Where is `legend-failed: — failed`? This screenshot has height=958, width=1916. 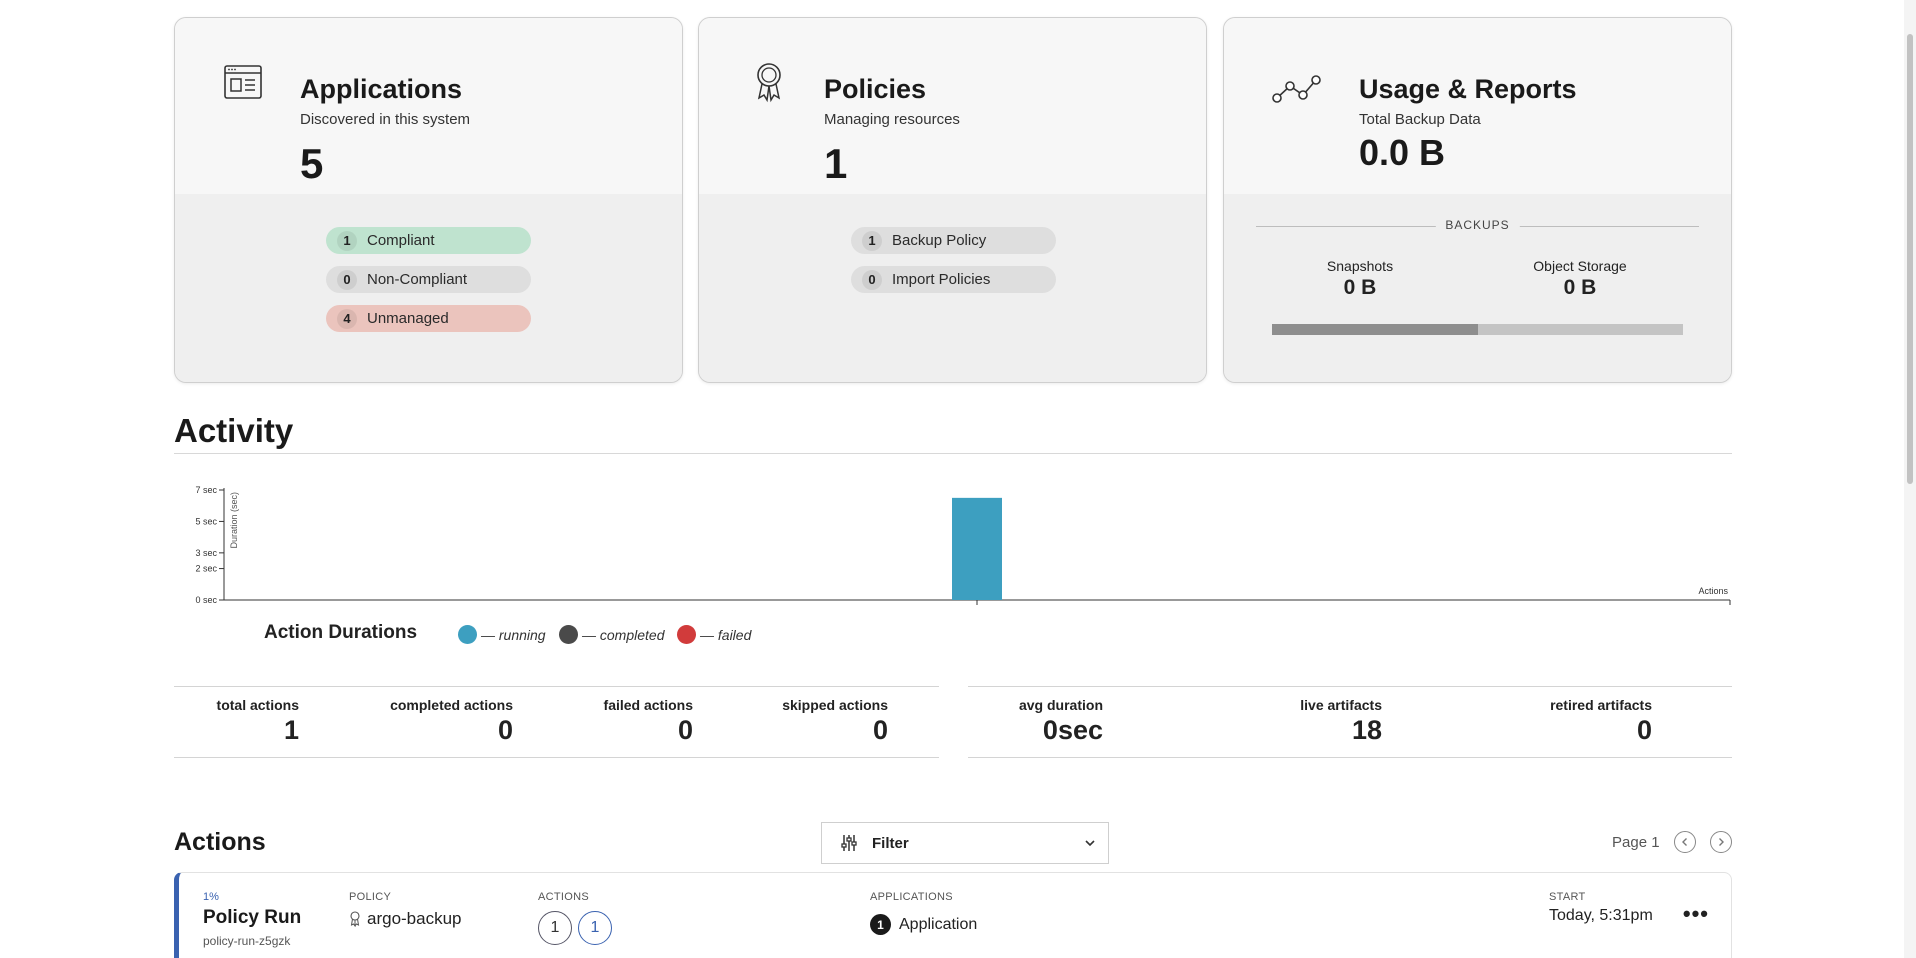
legend-failed: — failed is located at coordinates (714, 634).